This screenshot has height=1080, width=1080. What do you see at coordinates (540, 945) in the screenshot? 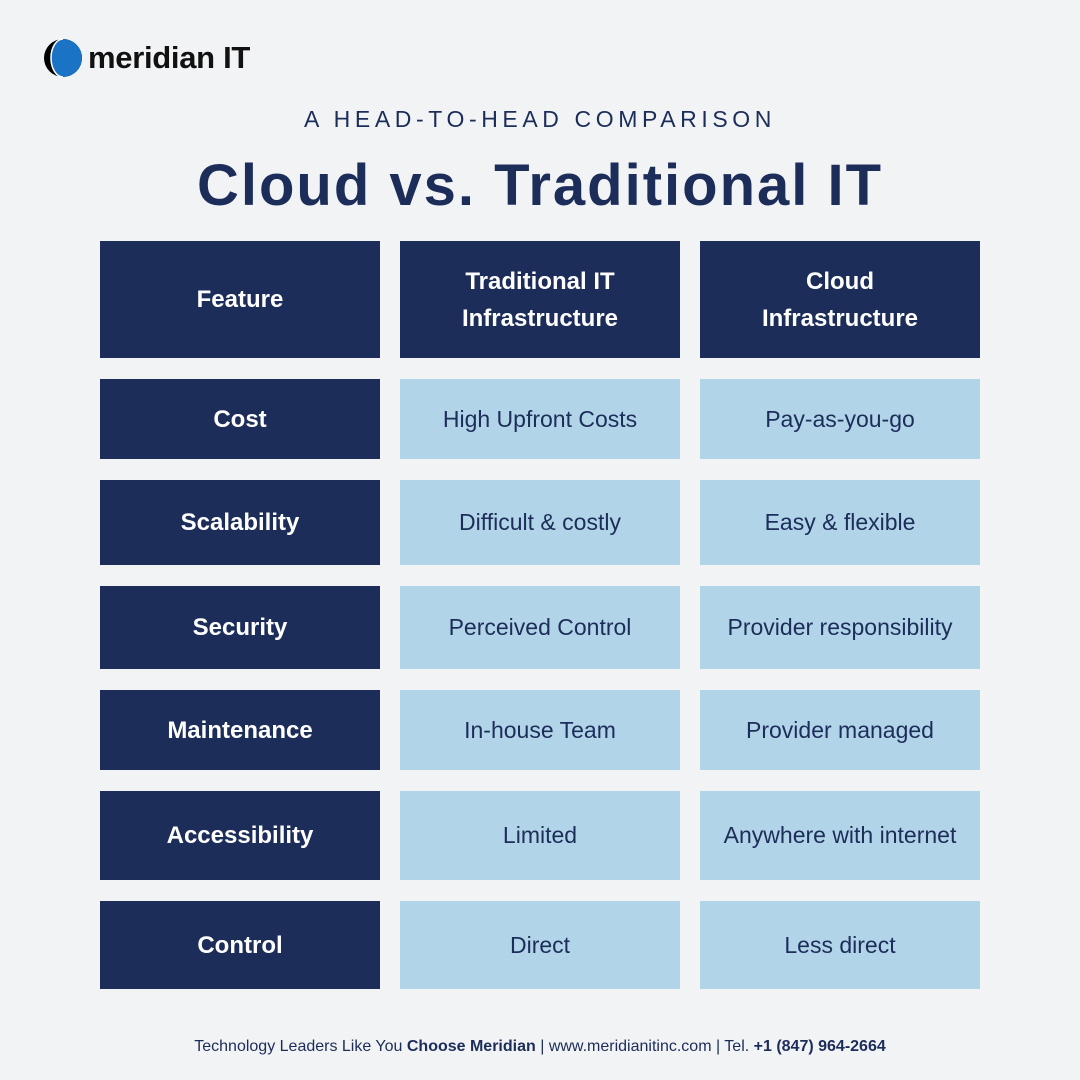
I see `traditional-cell: Direct` at bounding box center [540, 945].